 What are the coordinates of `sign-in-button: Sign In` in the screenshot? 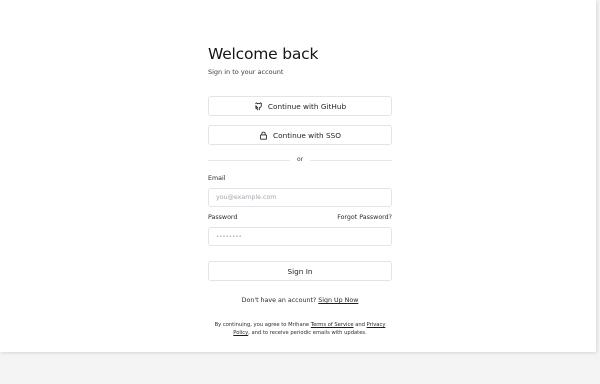 It's located at (300, 271).